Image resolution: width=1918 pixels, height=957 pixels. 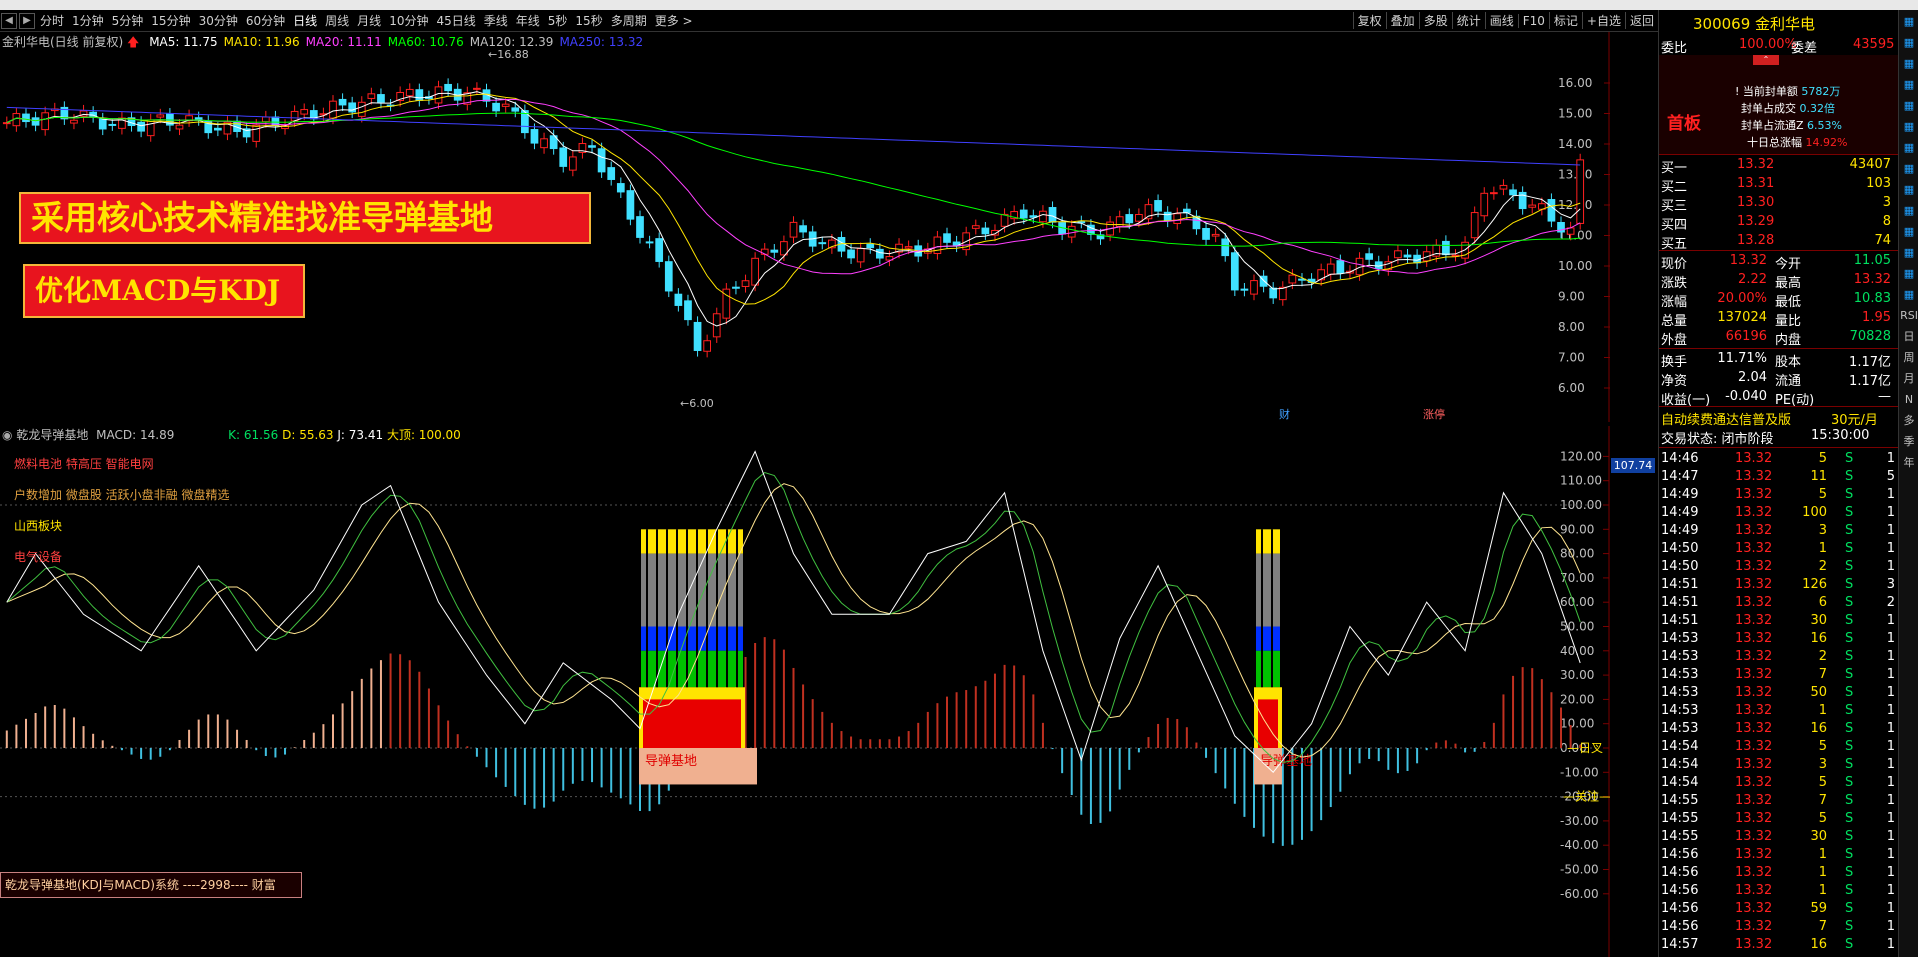 What do you see at coordinates (1779, 300) in the screenshot?
I see `stat-row: 涨幅 20.00% 最低 10.83` at bounding box center [1779, 300].